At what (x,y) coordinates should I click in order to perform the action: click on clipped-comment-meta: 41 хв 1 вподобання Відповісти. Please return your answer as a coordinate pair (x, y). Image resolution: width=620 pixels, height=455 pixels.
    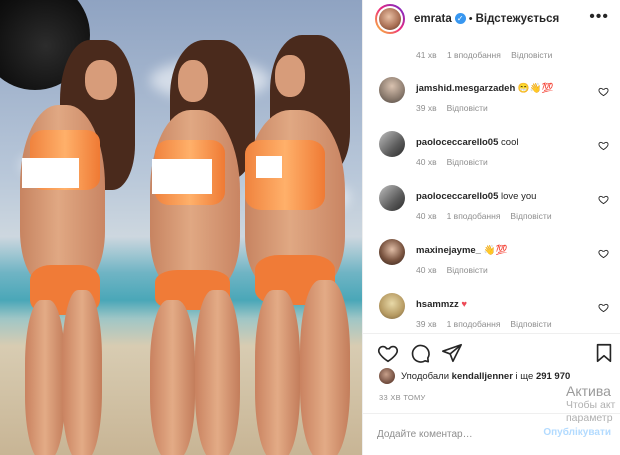
    Looking at the image, I should click on (488, 55).